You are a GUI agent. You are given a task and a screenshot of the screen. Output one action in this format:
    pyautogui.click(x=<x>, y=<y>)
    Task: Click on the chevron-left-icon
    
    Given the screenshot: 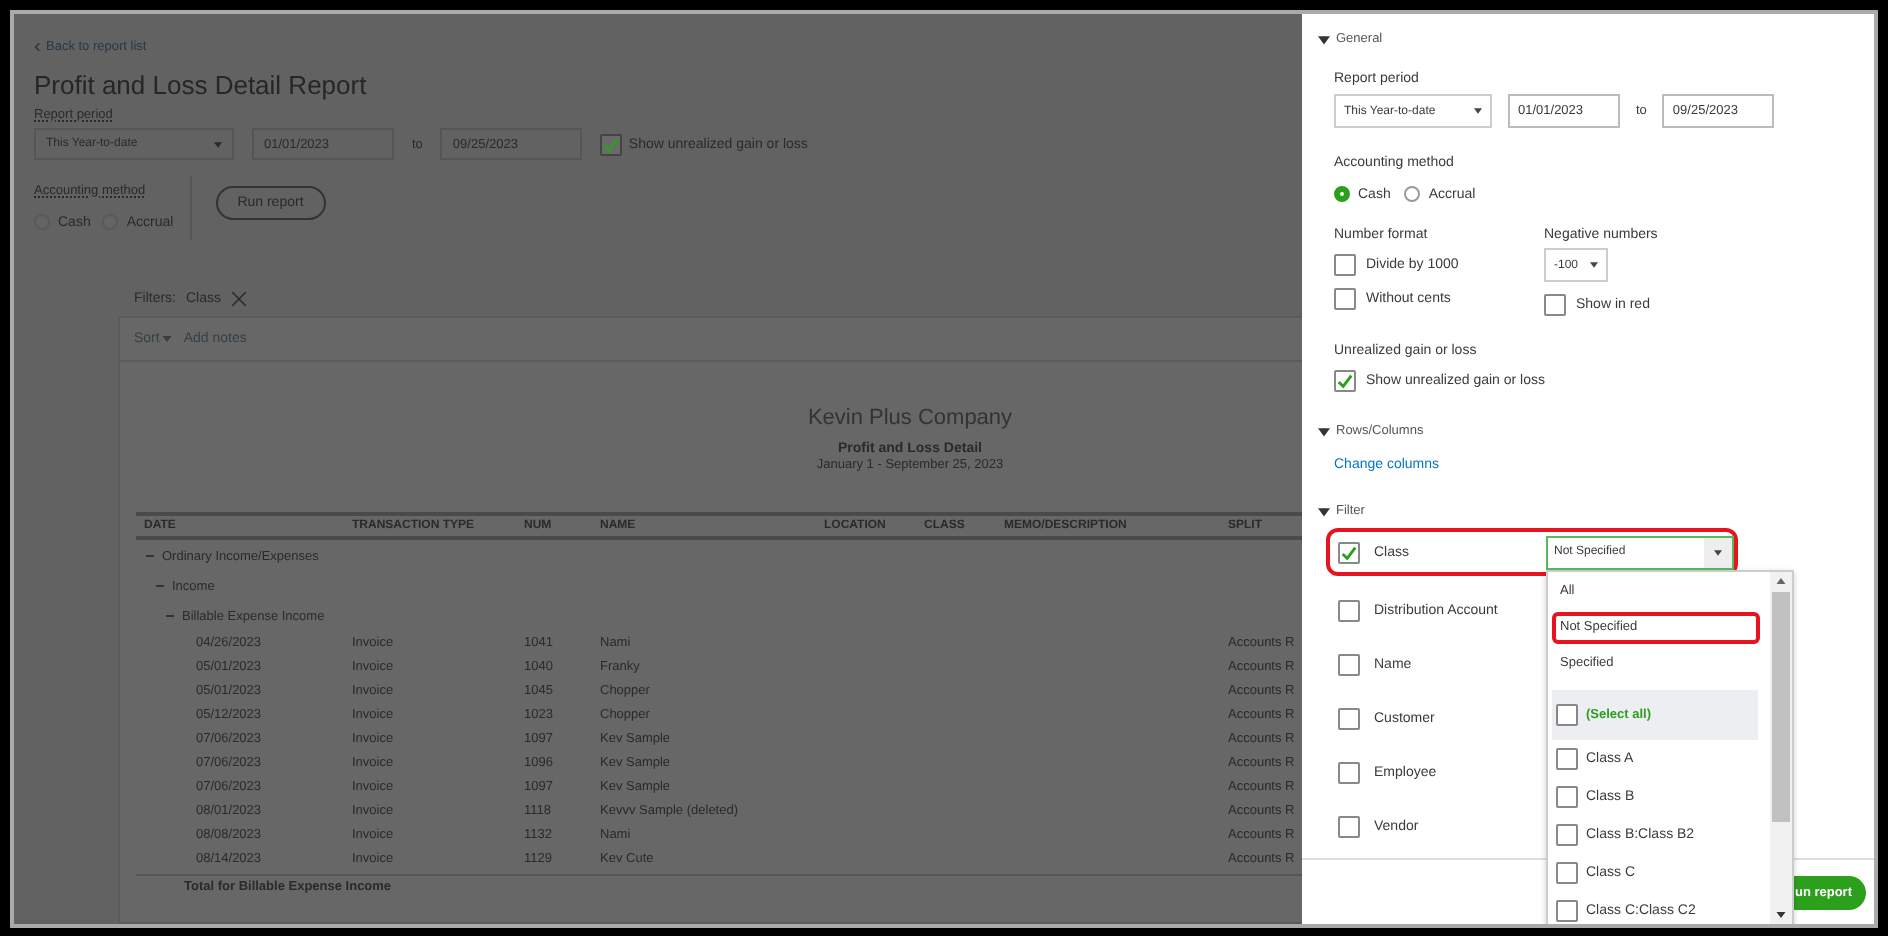 What is the action you would take?
    pyautogui.click(x=37, y=47)
    